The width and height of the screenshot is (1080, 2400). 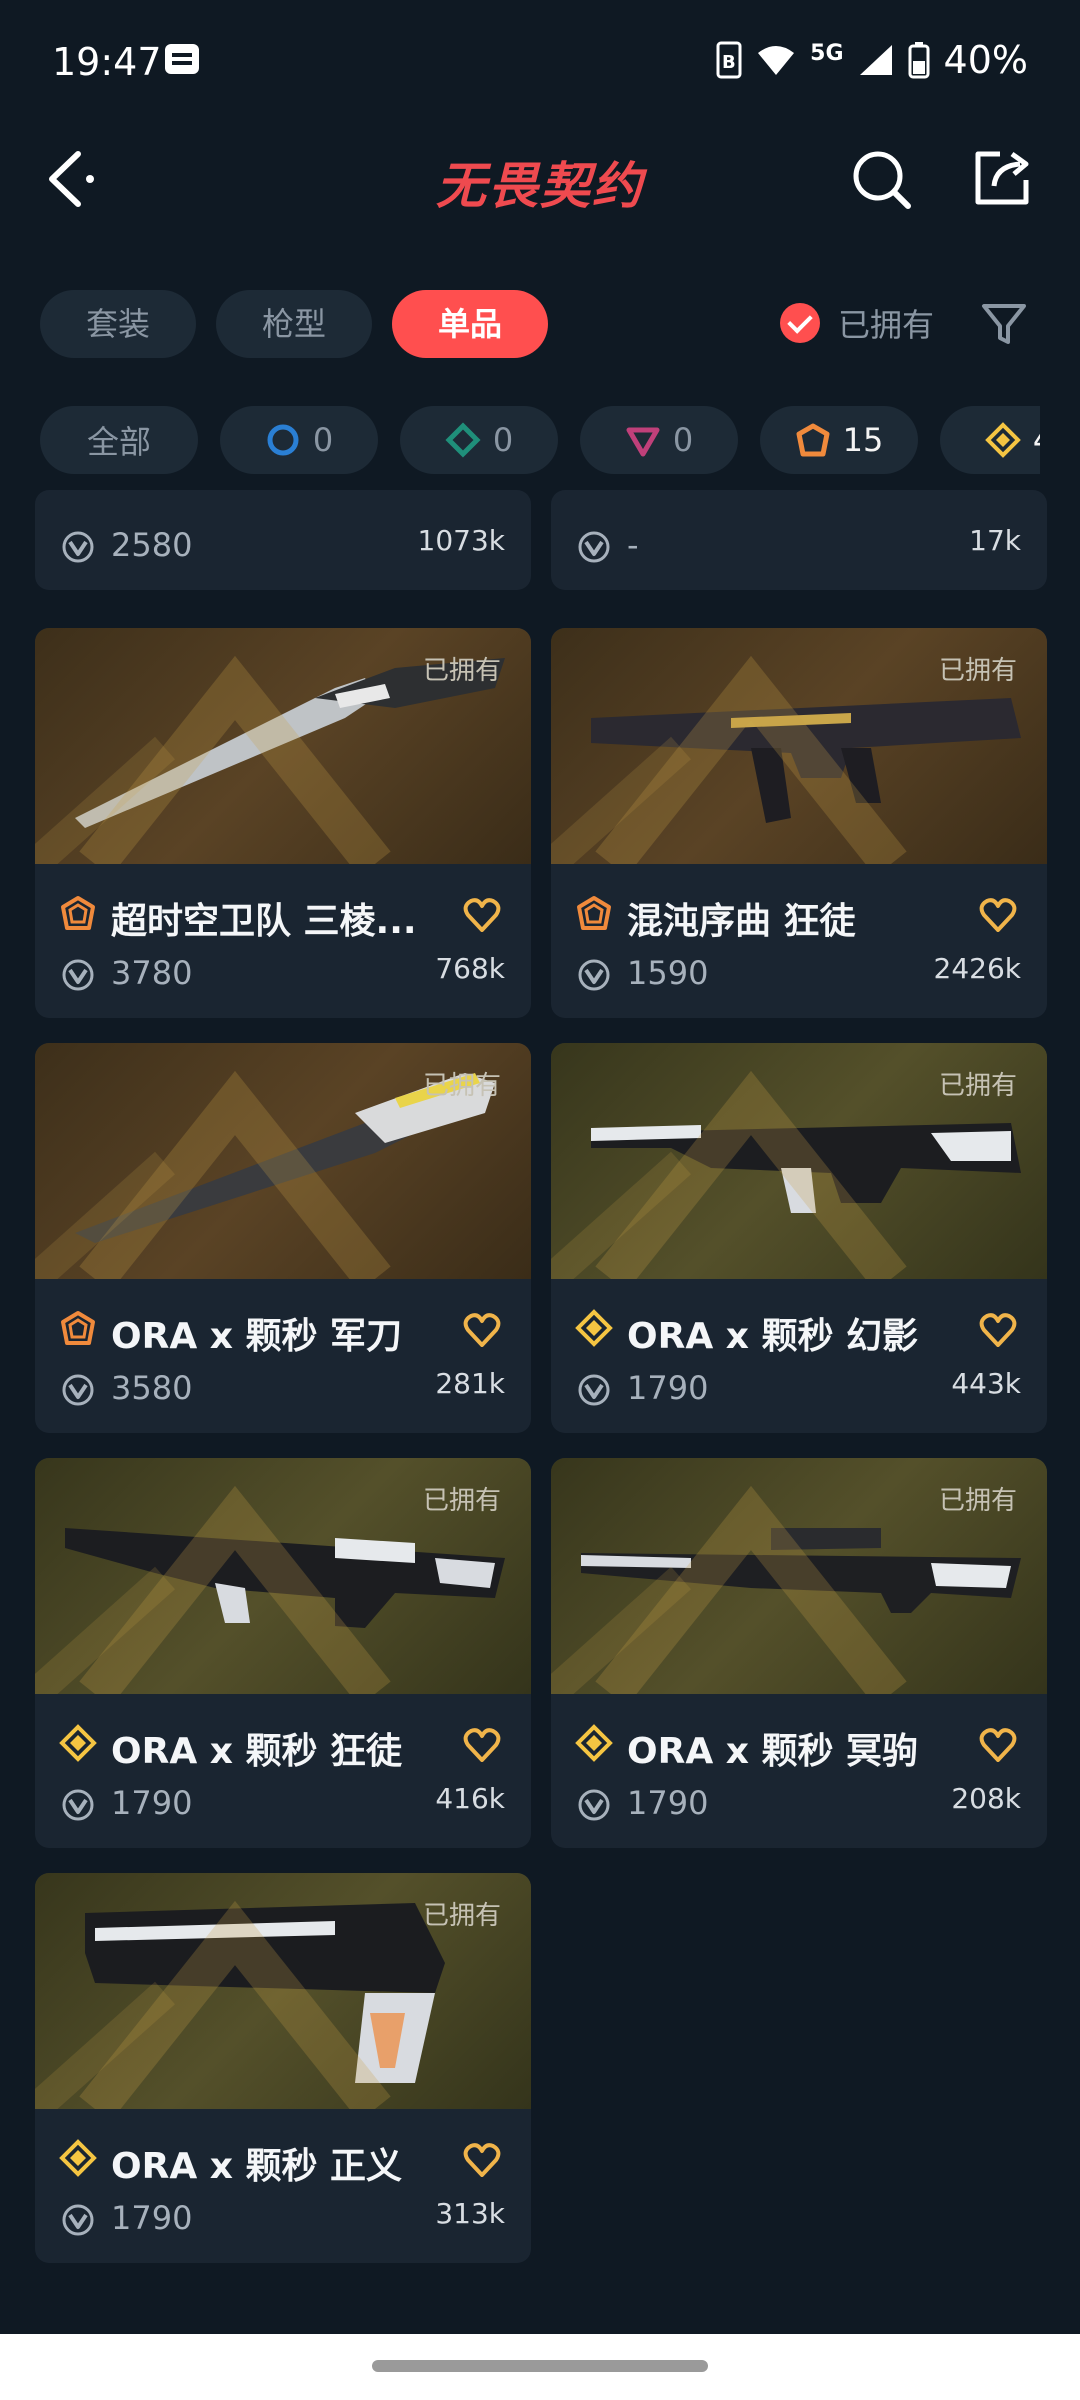 What do you see at coordinates (118, 324) in the screenshot?
I see `tab-bundles: 套装` at bounding box center [118, 324].